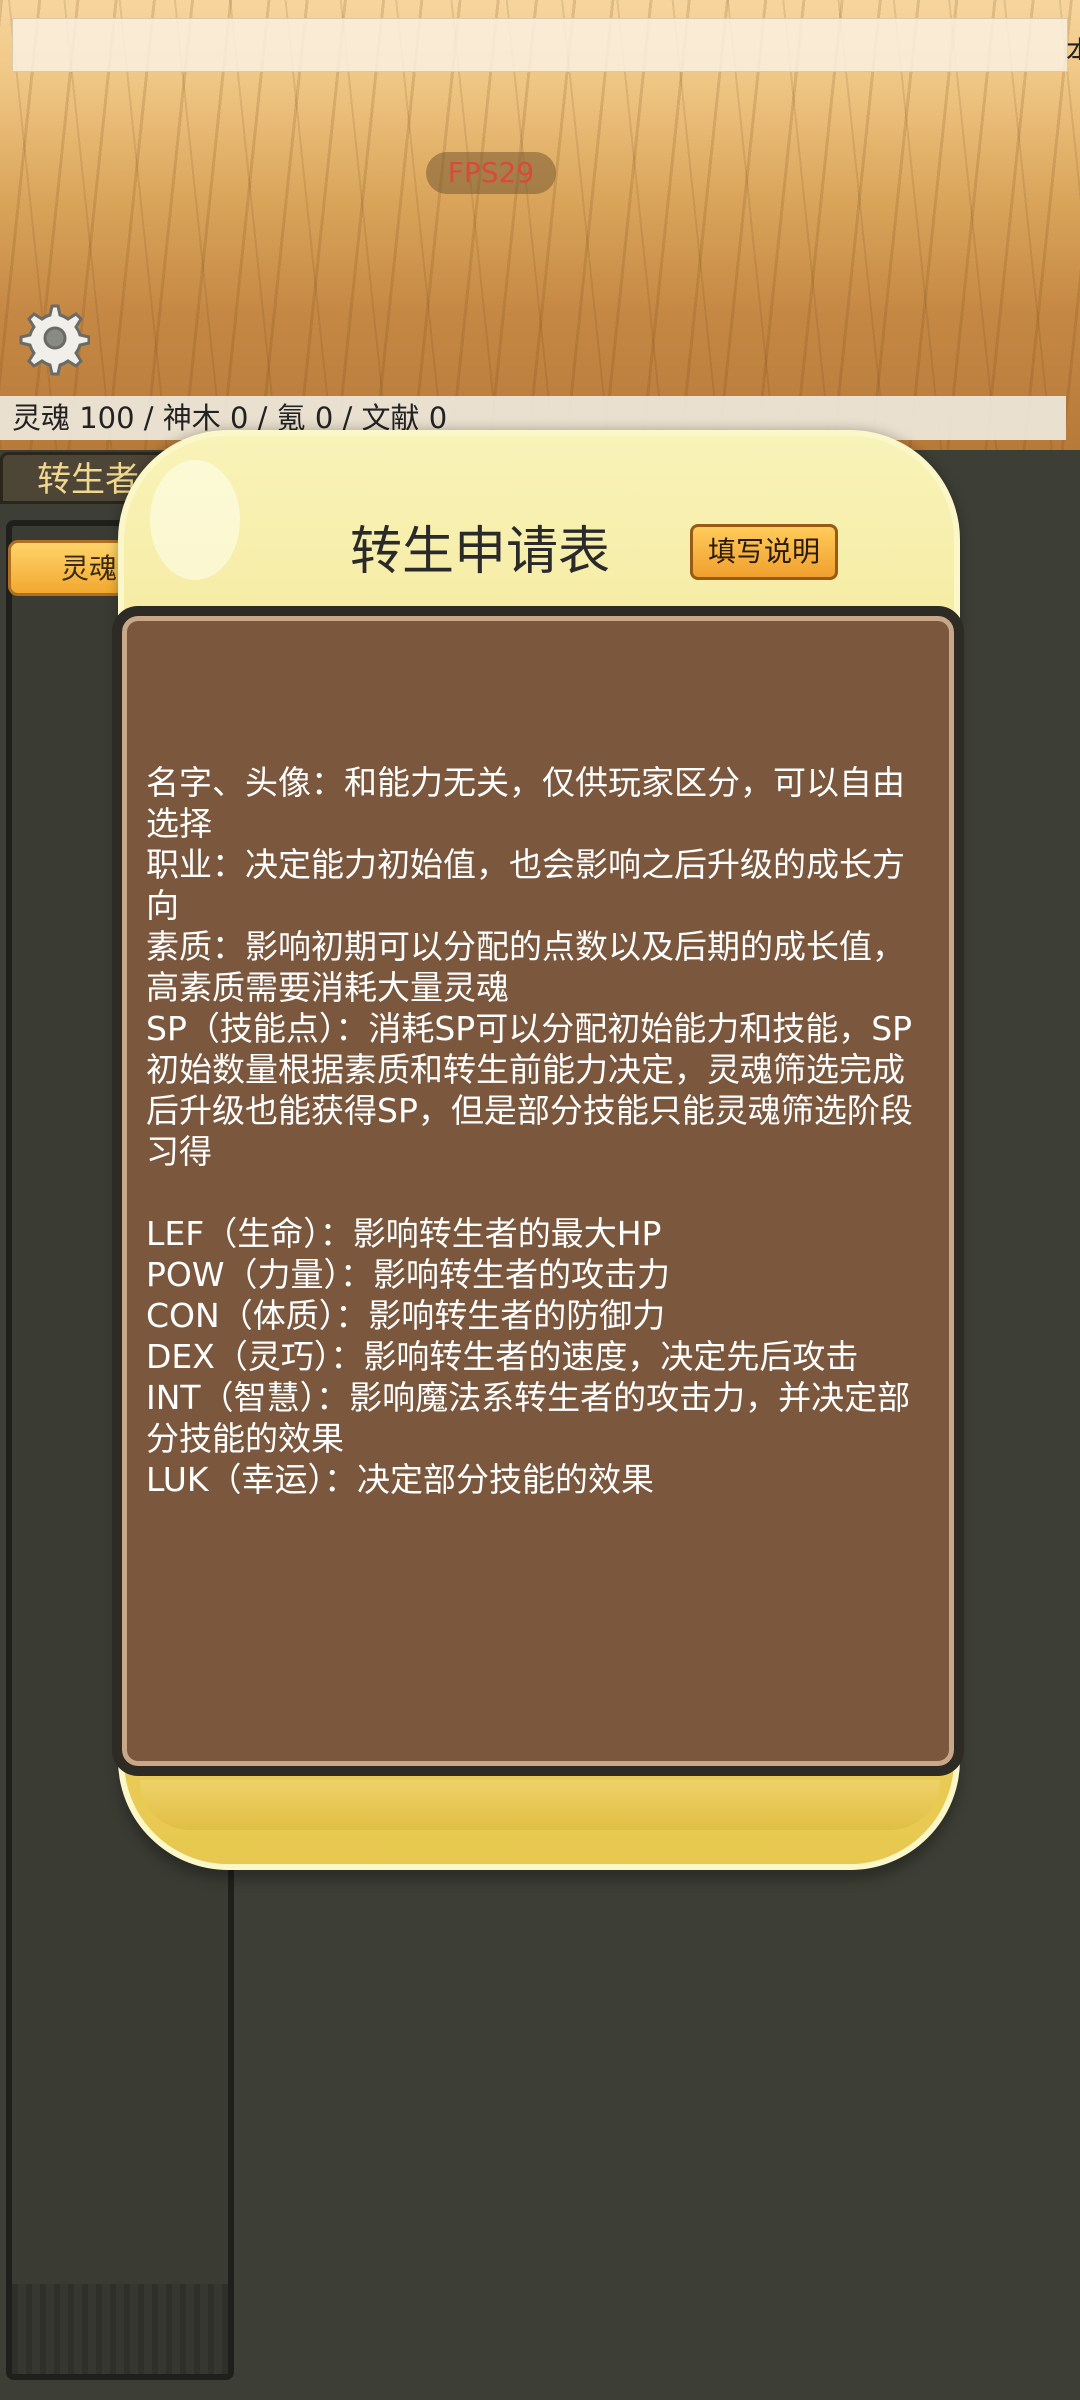 The height and width of the screenshot is (2400, 1080). What do you see at coordinates (540, 45) in the screenshot?
I see `top-input-bar` at bounding box center [540, 45].